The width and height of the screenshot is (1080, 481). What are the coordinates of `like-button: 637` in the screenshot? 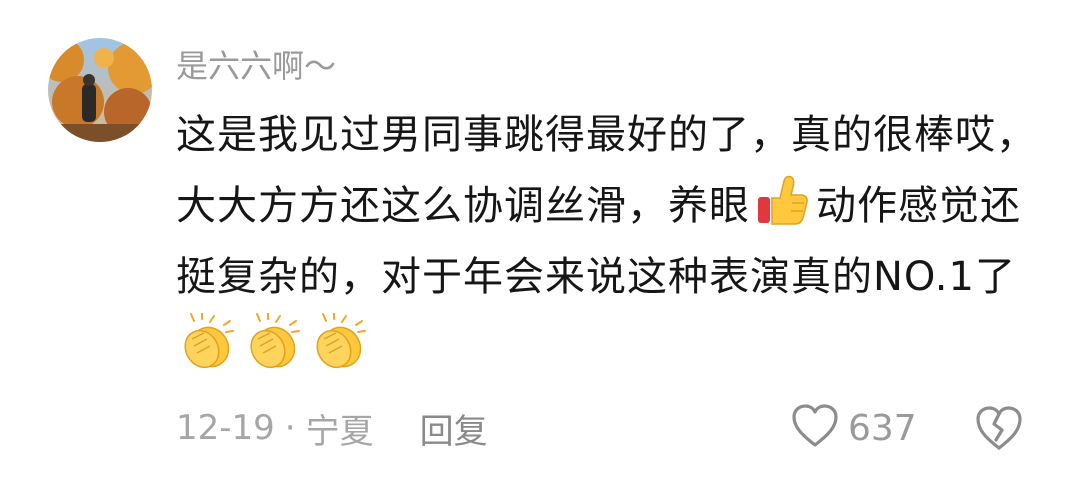 It's located at (853, 428).